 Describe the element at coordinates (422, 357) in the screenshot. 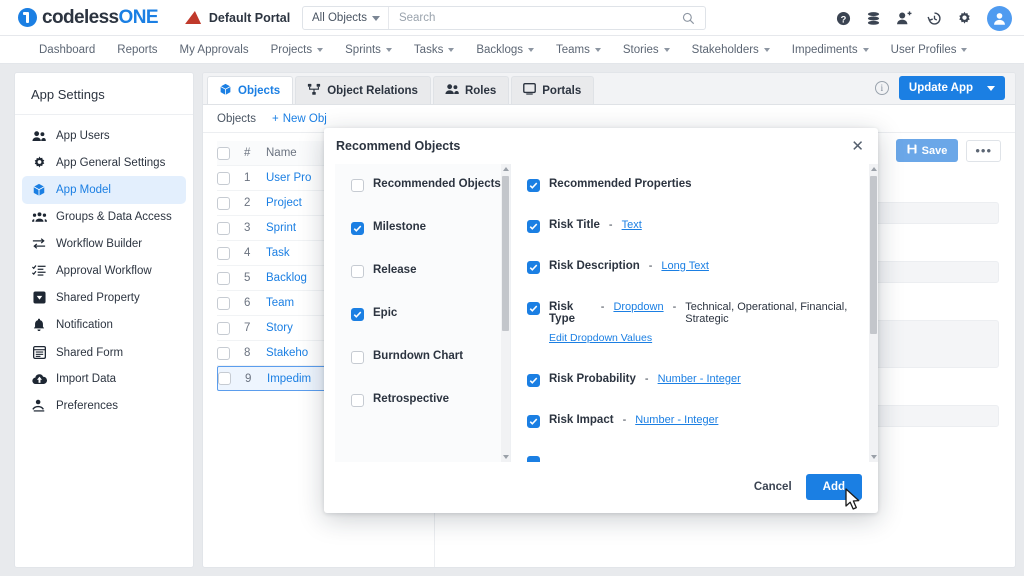

I see `object-option-burndown-chart: Burndown Chart` at that location.